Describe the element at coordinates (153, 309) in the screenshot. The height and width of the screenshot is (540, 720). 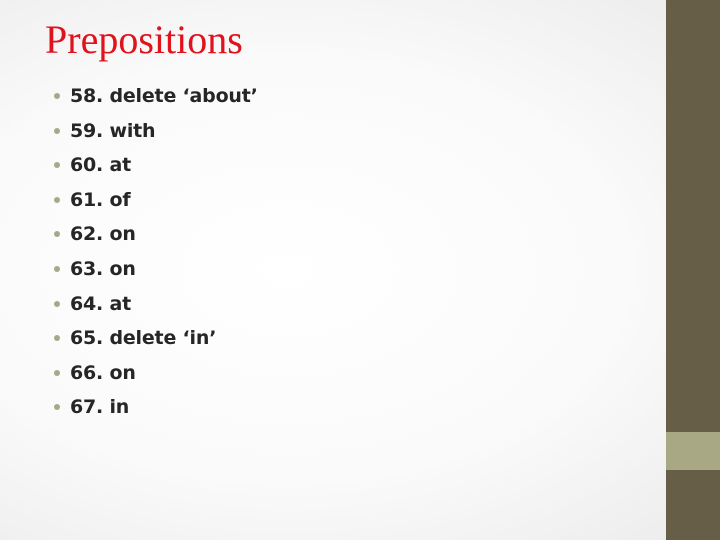
I see `list-item: 64. at` at that location.